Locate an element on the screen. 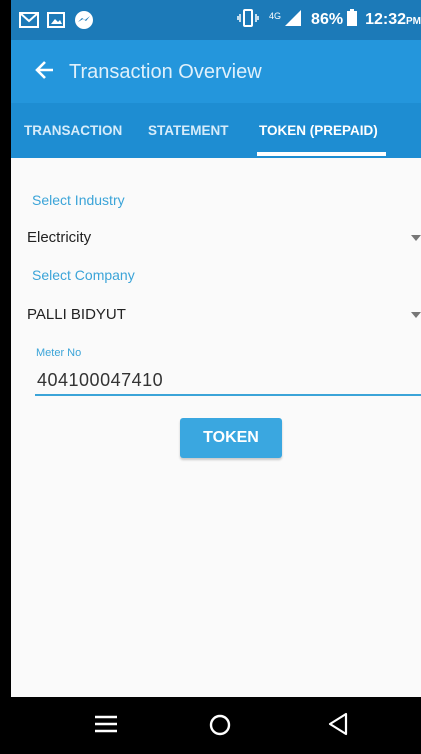 The image size is (421, 754). navigation-bar is located at coordinates (216, 725).